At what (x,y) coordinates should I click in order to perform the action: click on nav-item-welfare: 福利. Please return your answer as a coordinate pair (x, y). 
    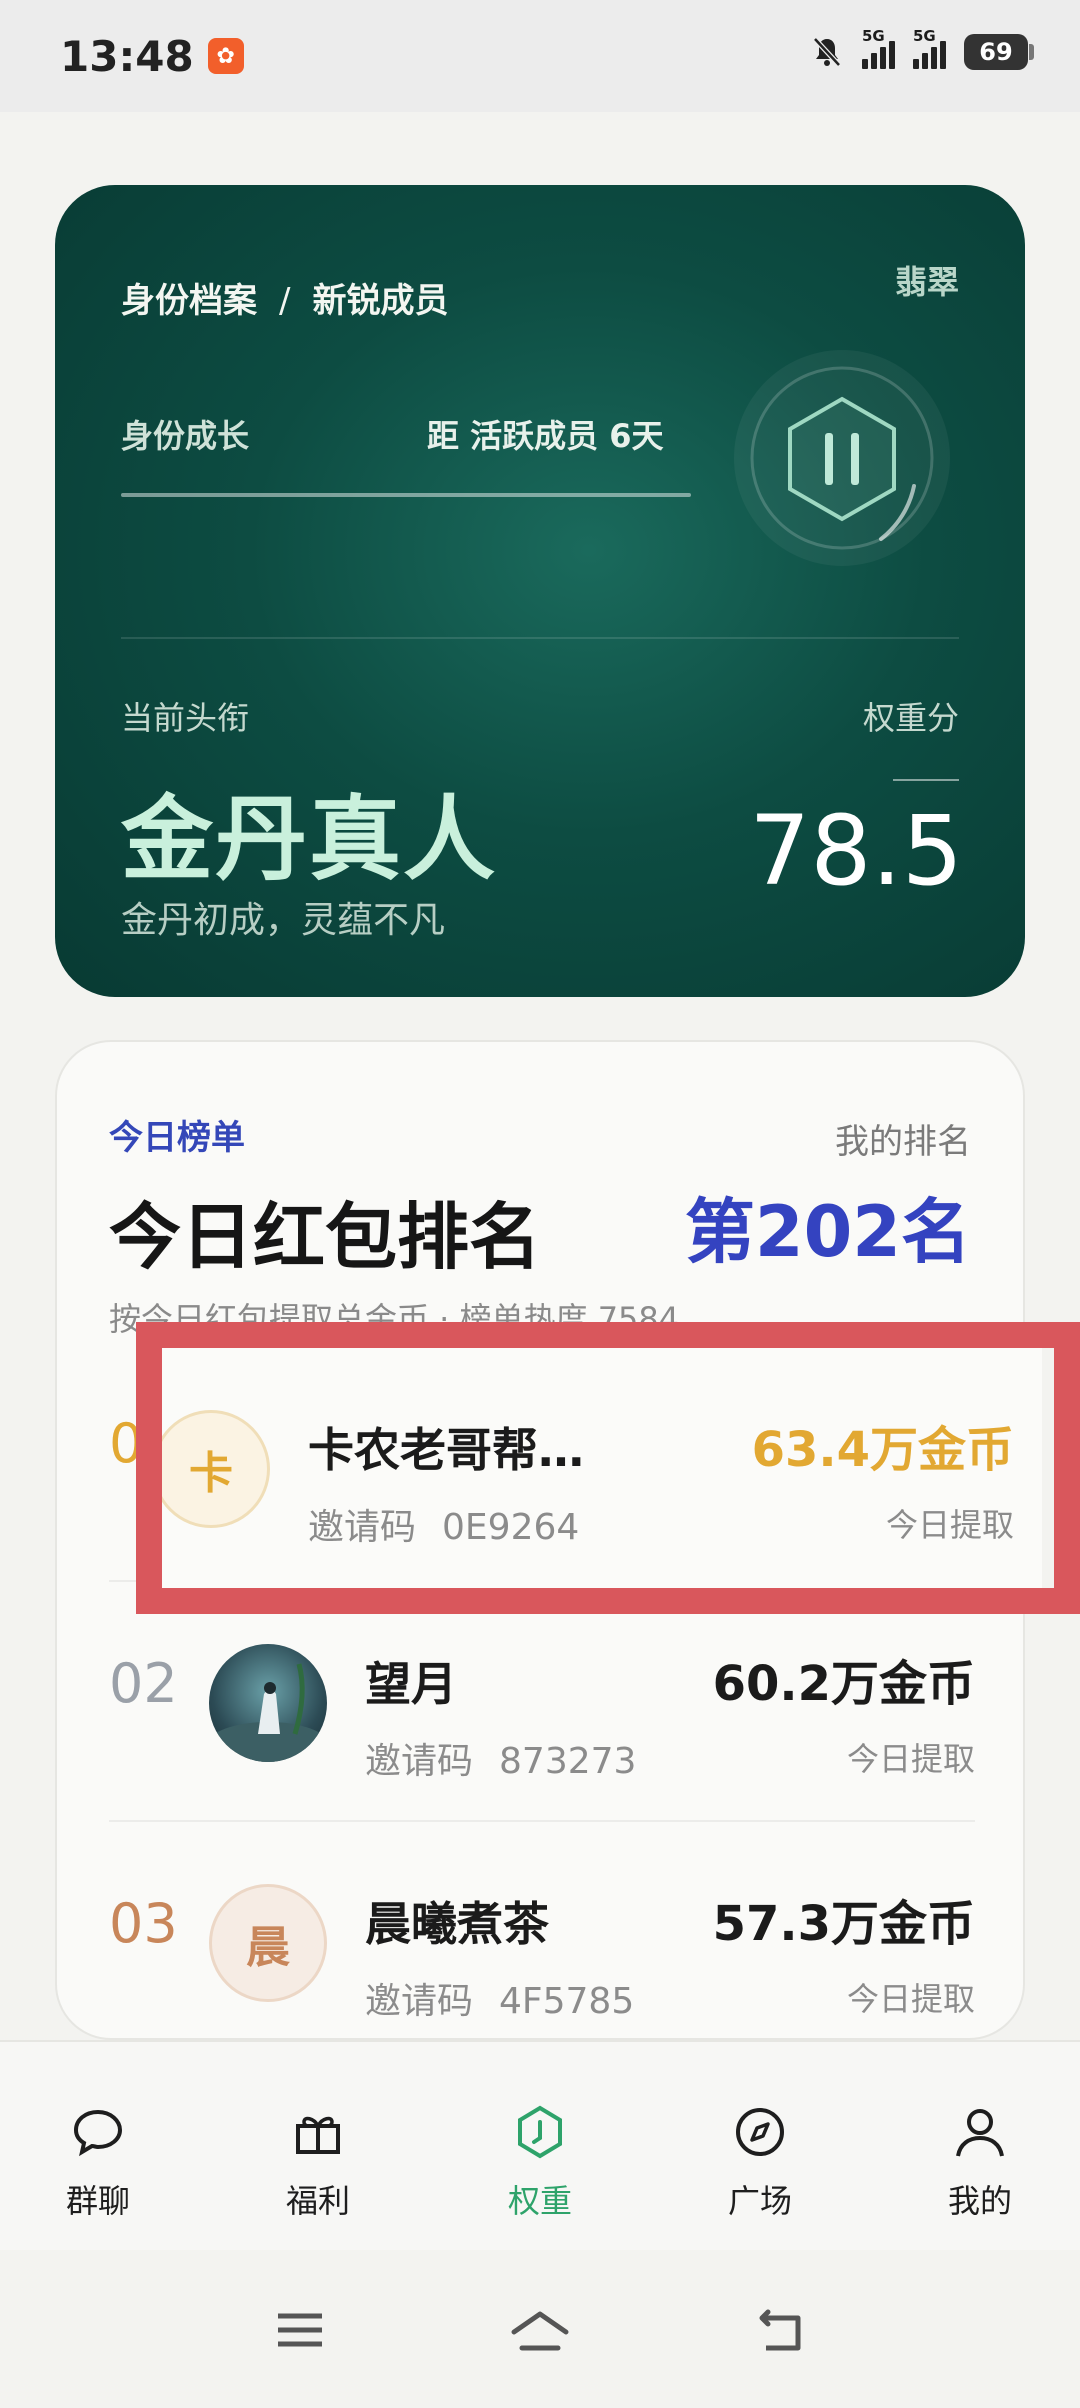
    Looking at the image, I should click on (318, 2162).